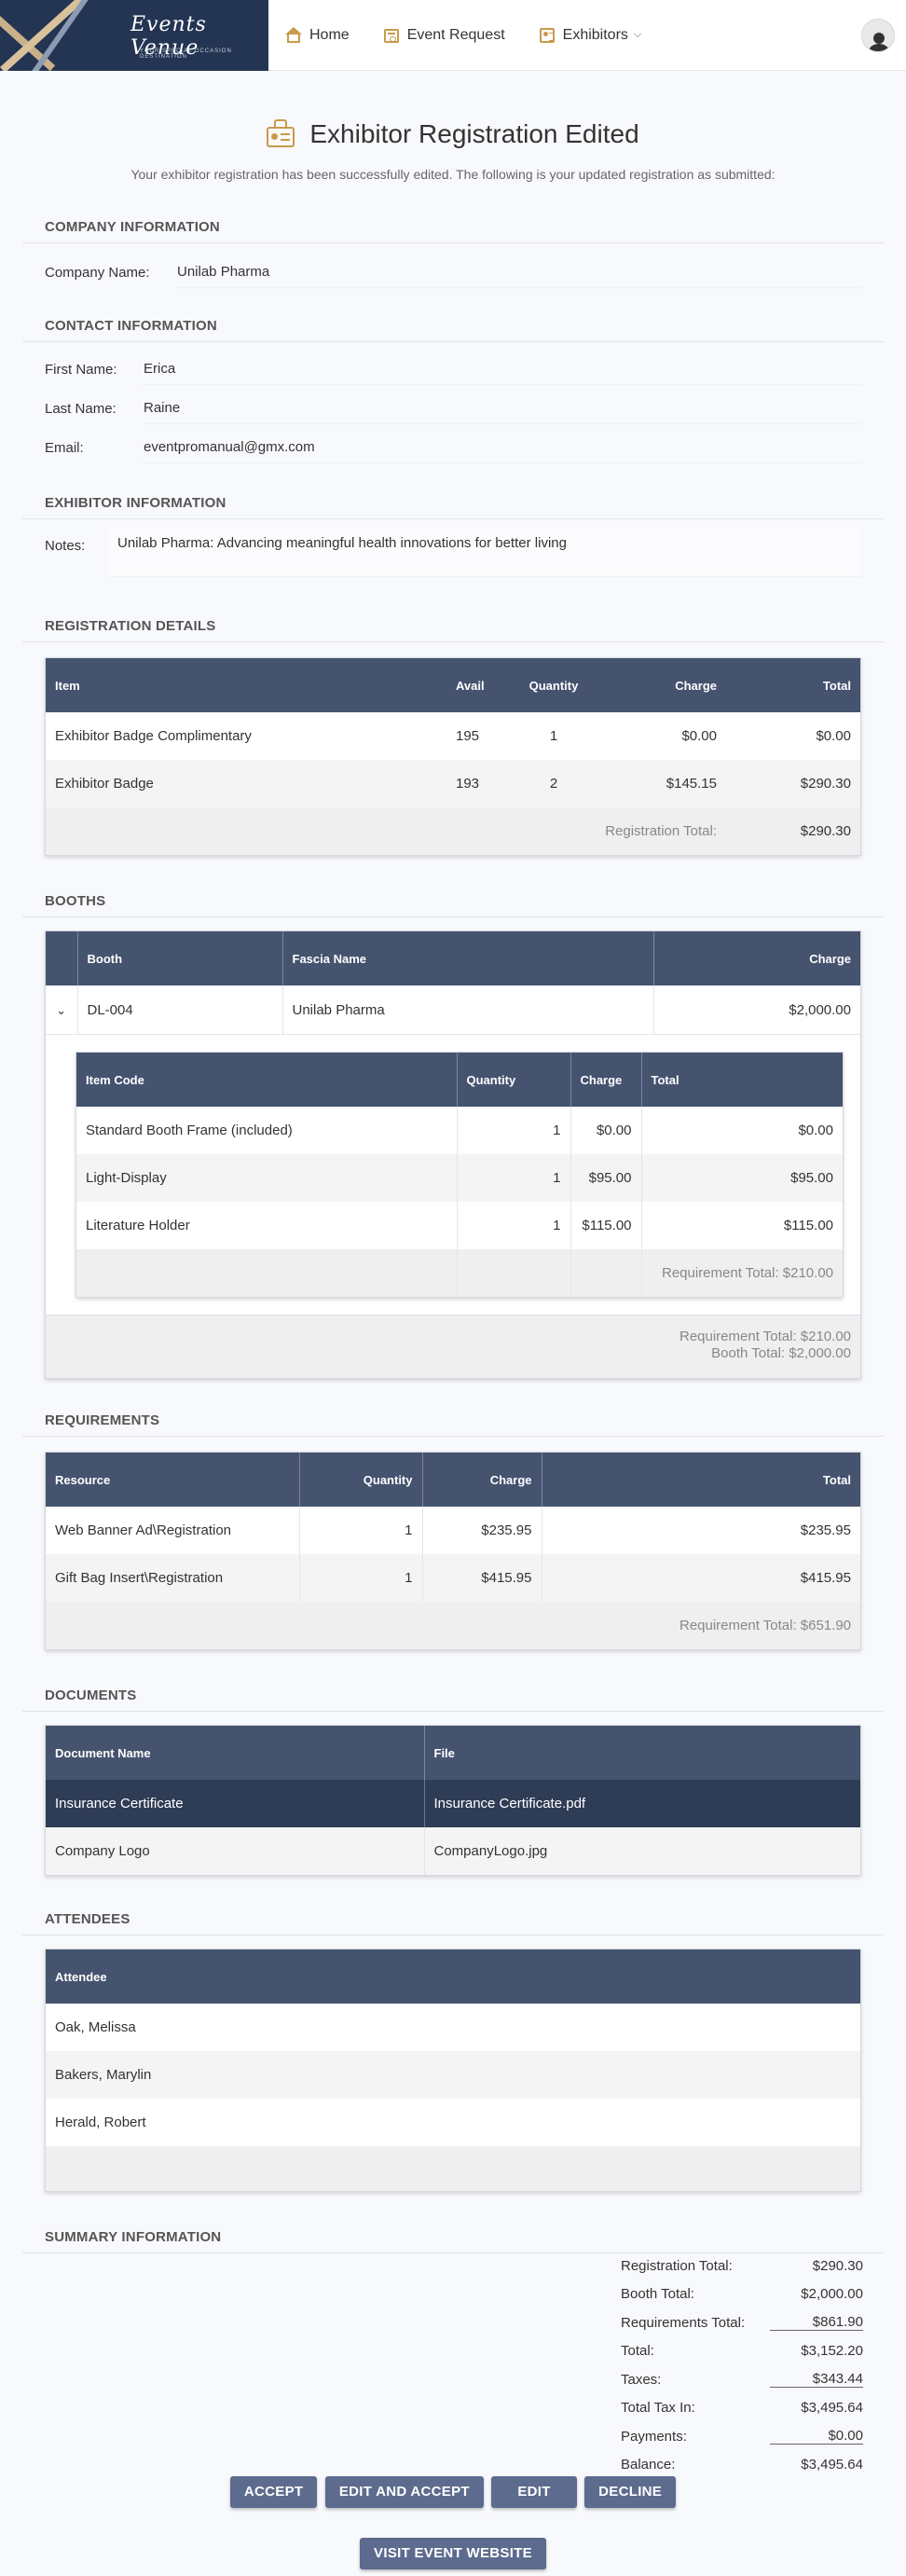 This screenshot has height=2576, width=906. What do you see at coordinates (482, 1578) in the screenshot?
I see `req-charge: $415.95` at bounding box center [482, 1578].